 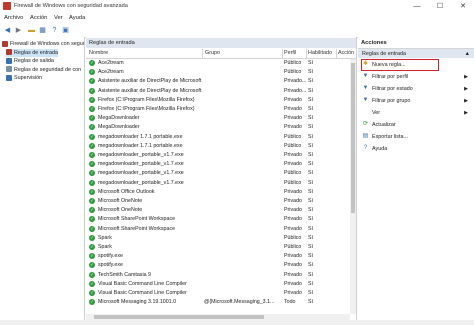 I want to click on tree-item-monitoring: Supervisión, so click(x=24, y=78).